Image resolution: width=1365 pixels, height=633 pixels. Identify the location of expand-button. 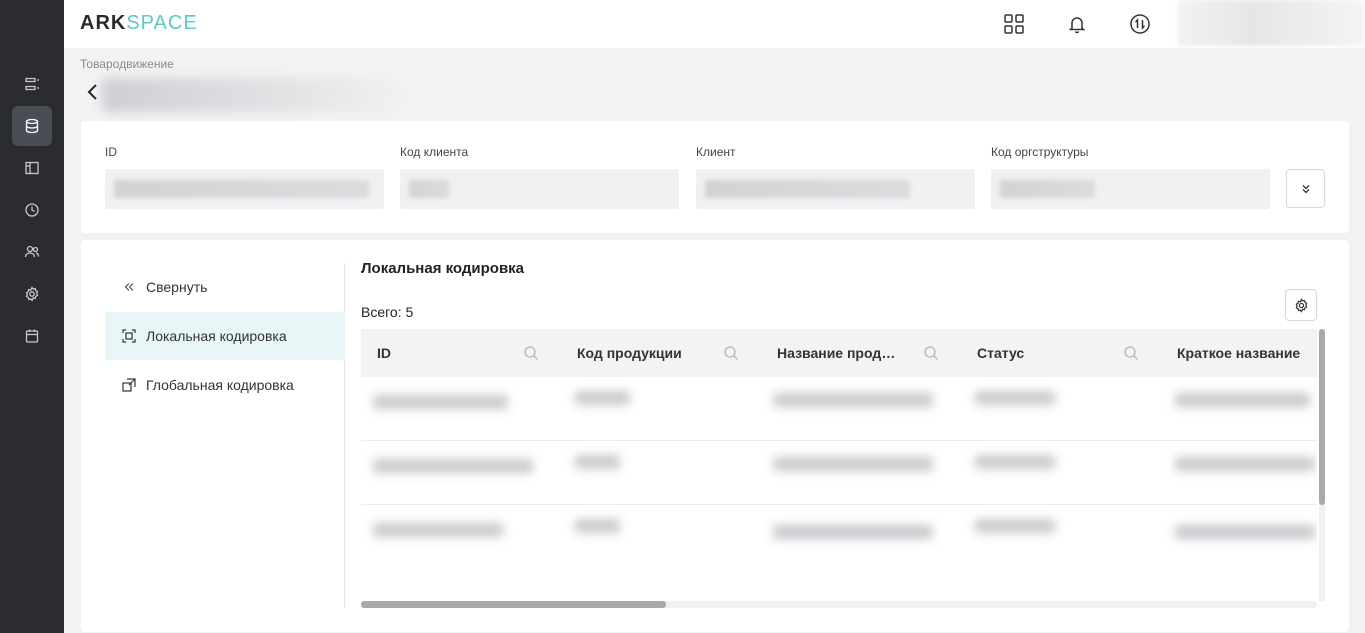
(1305, 188).